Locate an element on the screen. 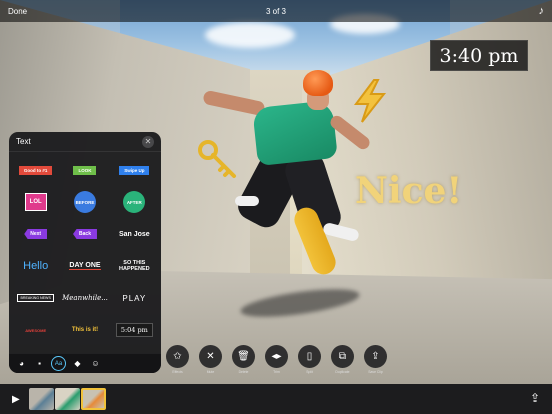 The width and height of the screenshot is (552, 414). text-sticker-label: Next is located at coordinates (36, 234).